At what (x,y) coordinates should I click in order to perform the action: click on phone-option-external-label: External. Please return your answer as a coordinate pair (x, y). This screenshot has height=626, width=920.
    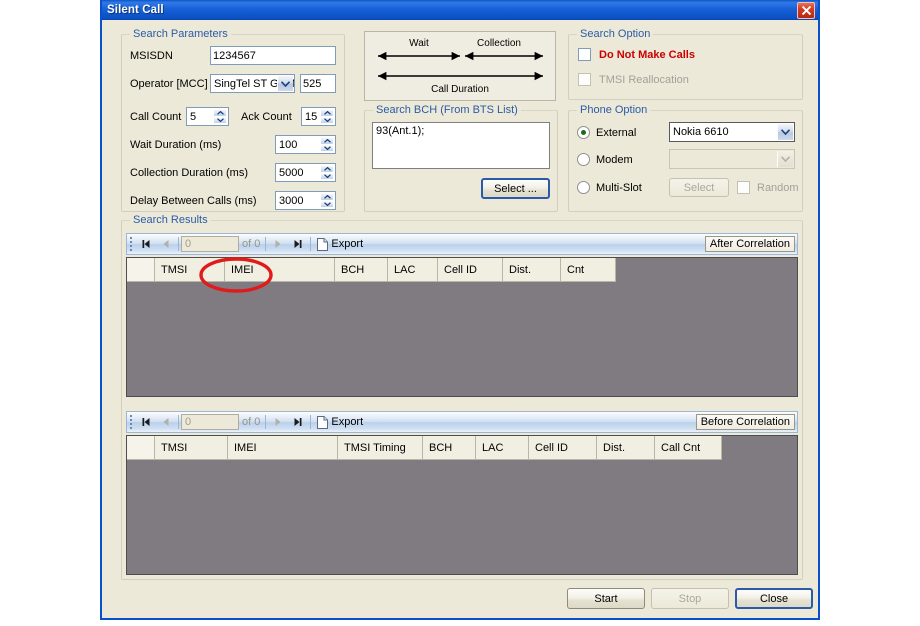
    Looking at the image, I should click on (616, 133).